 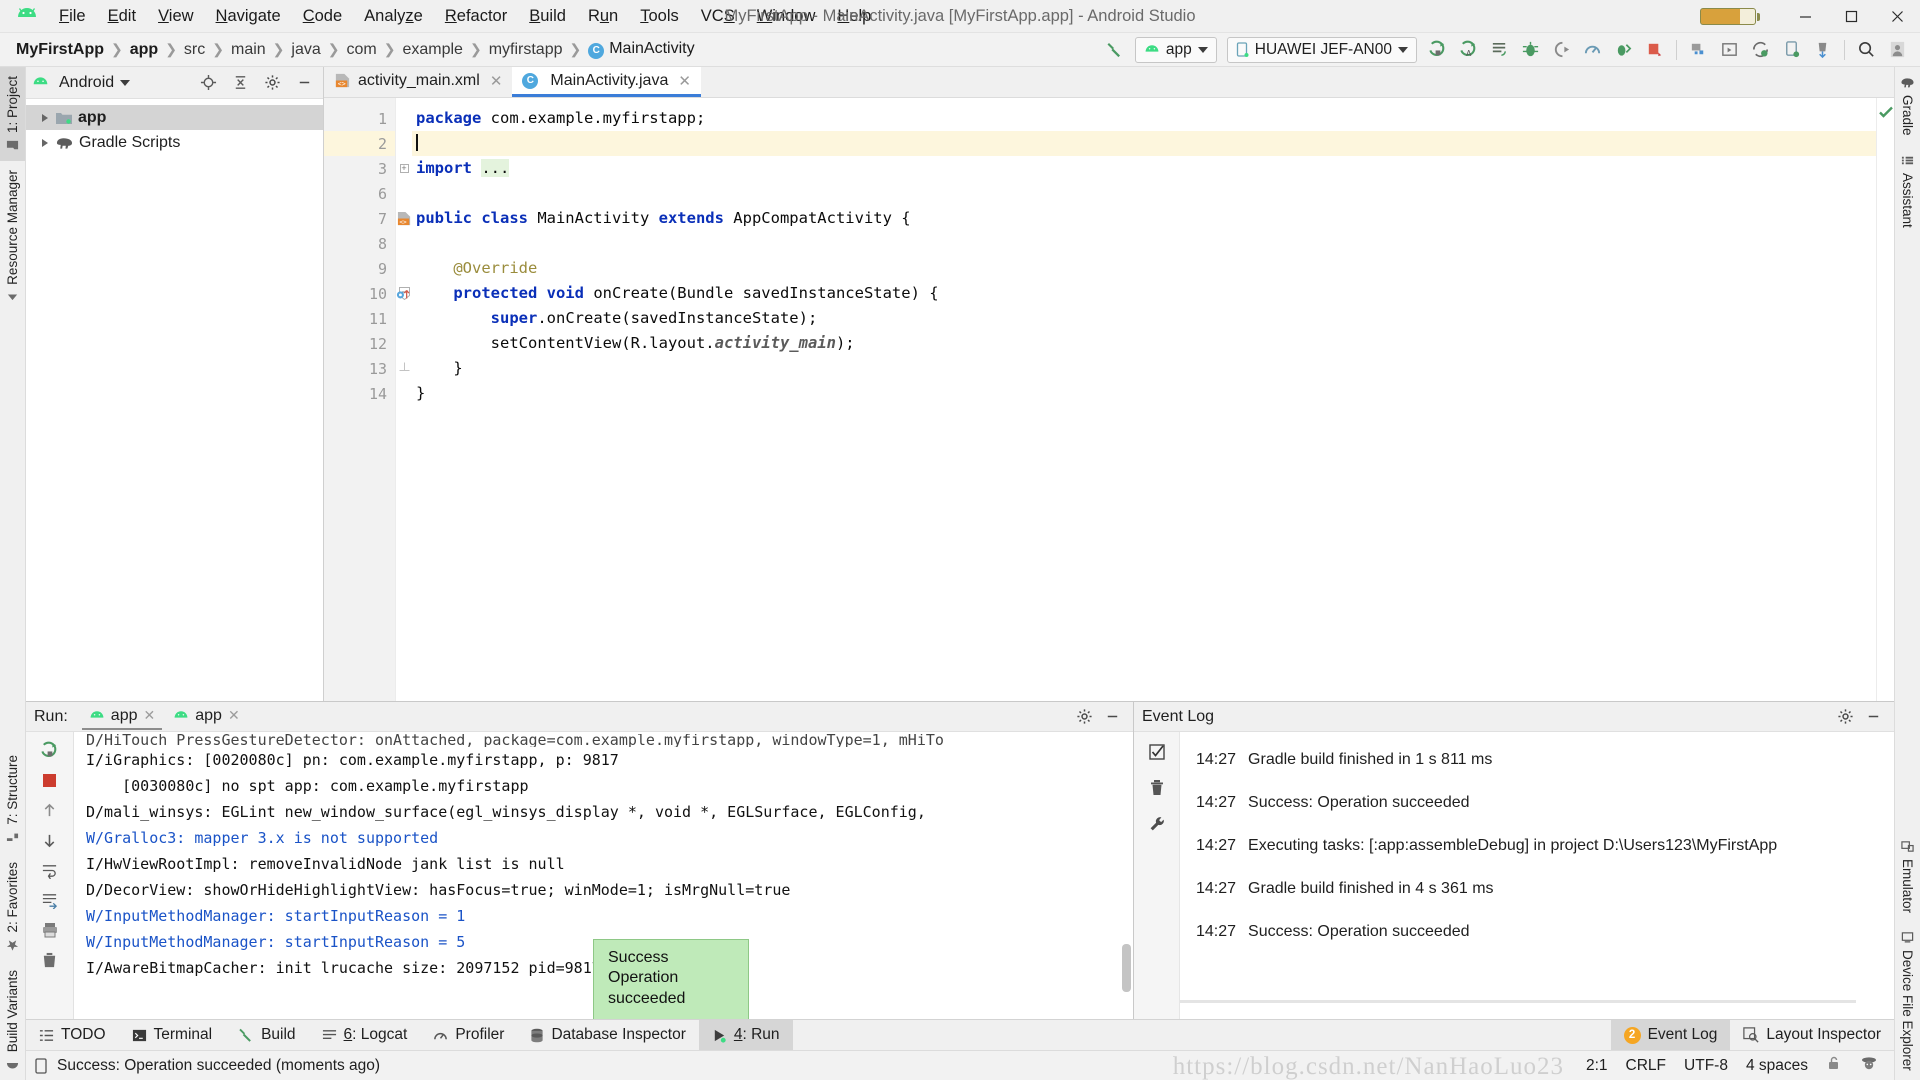 I want to click on tab-activity-main-xml: <> activity_main.xml ✕, so click(x=418, y=82).